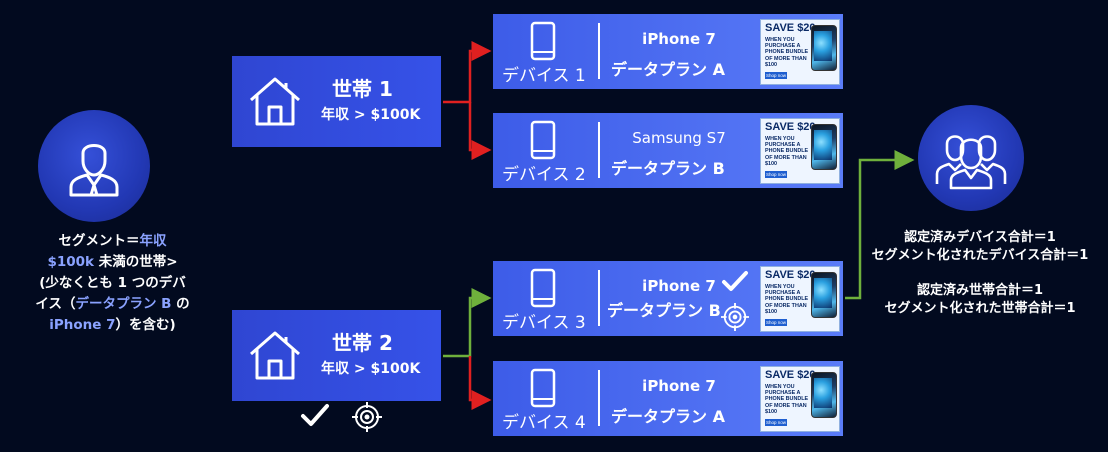 This screenshot has width=1108, height=452. What do you see at coordinates (980, 308) in the screenshot?
I see `household-segmented-total: セグメント化された世帯合計＝1` at bounding box center [980, 308].